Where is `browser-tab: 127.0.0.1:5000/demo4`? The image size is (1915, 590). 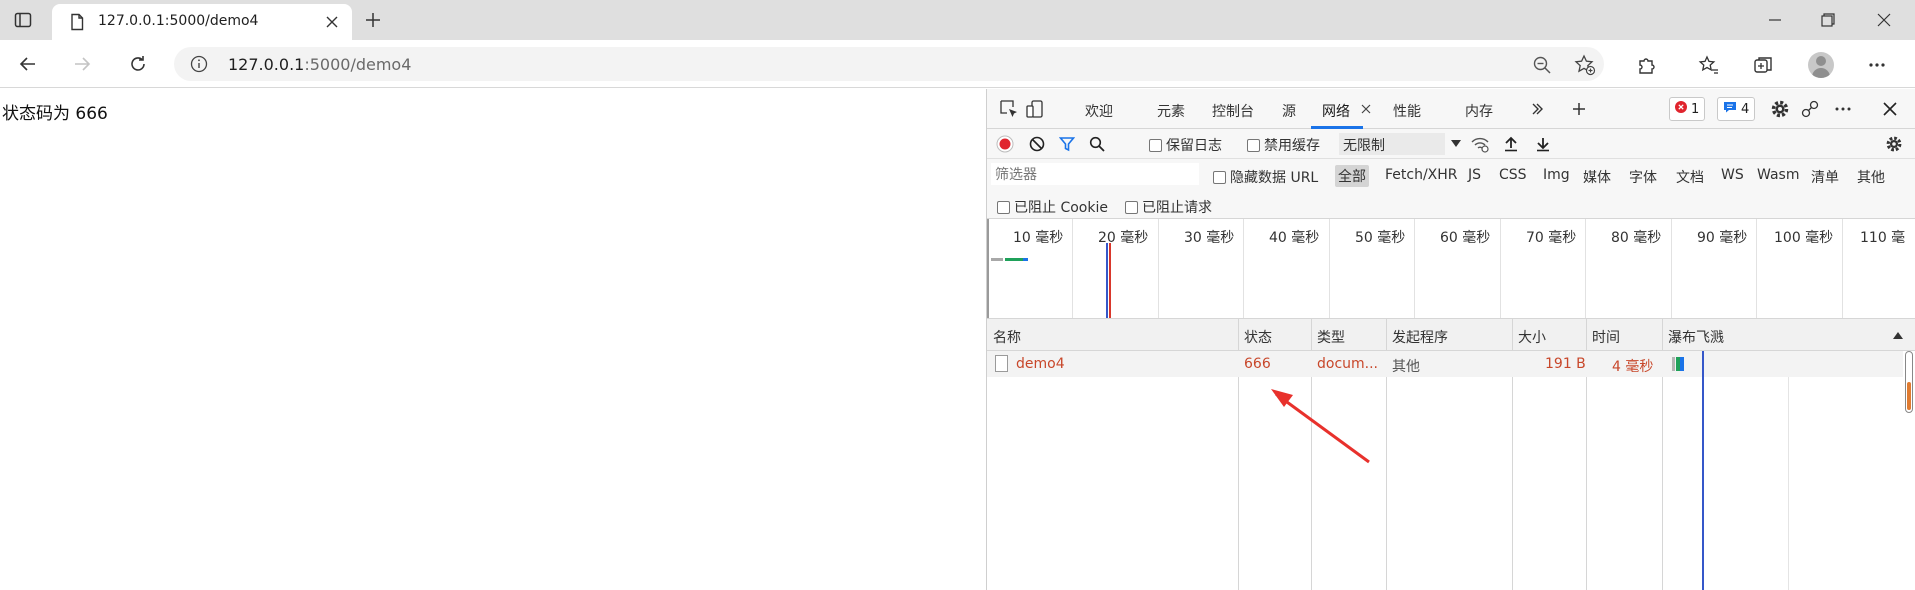 browser-tab: 127.0.0.1:5000/demo4 is located at coordinates (202, 22).